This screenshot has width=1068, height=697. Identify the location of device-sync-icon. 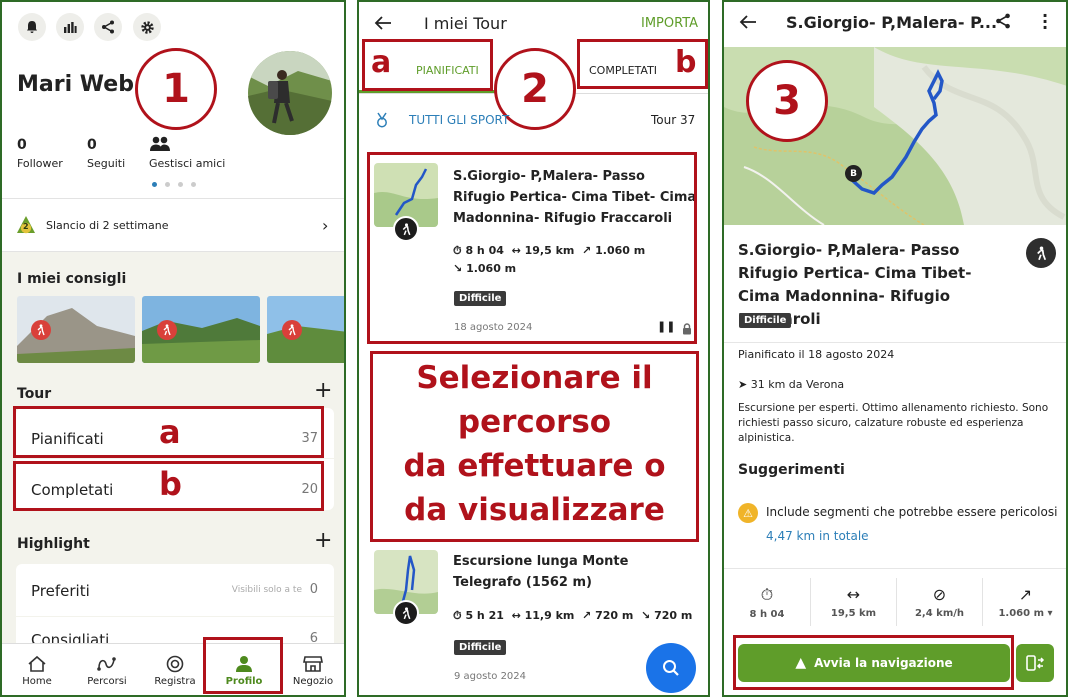
(1035, 663).